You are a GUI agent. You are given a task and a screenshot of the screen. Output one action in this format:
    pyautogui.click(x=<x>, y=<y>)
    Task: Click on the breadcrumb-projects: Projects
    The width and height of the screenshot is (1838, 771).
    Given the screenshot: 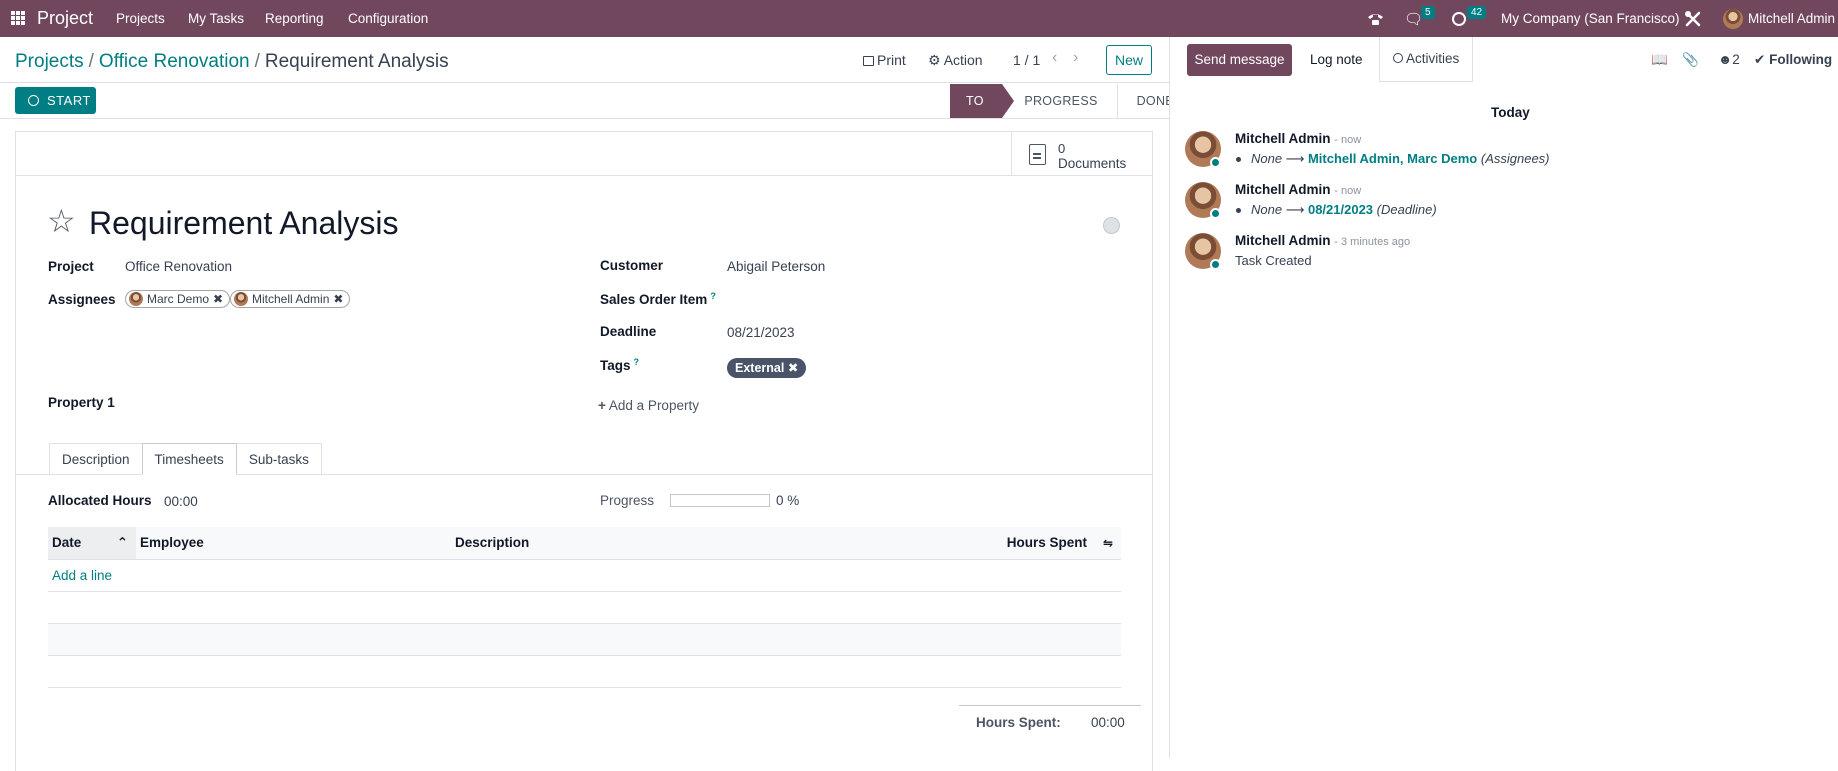 What is the action you would take?
    pyautogui.click(x=49, y=61)
    